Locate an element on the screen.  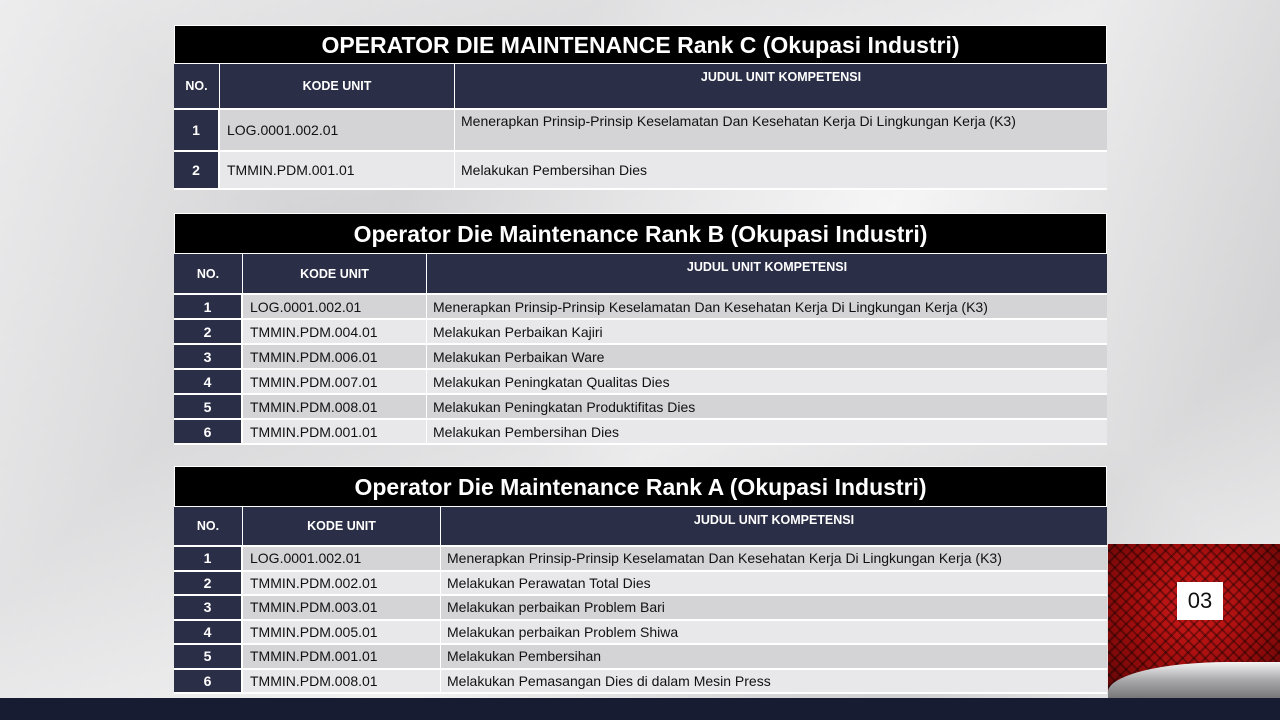
row-title: Melakukan Perbaikan Kajiri is located at coordinates (767, 331).